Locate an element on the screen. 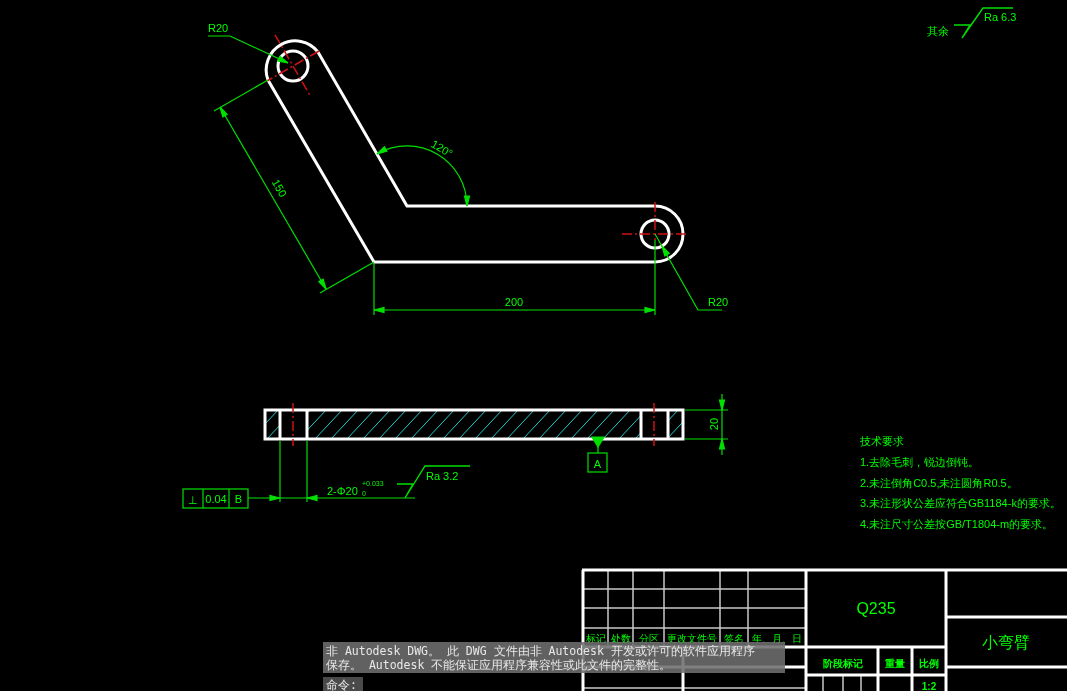 The height and width of the screenshot is (691, 1067). scale-text: 1:2 is located at coordinates (929, 686).